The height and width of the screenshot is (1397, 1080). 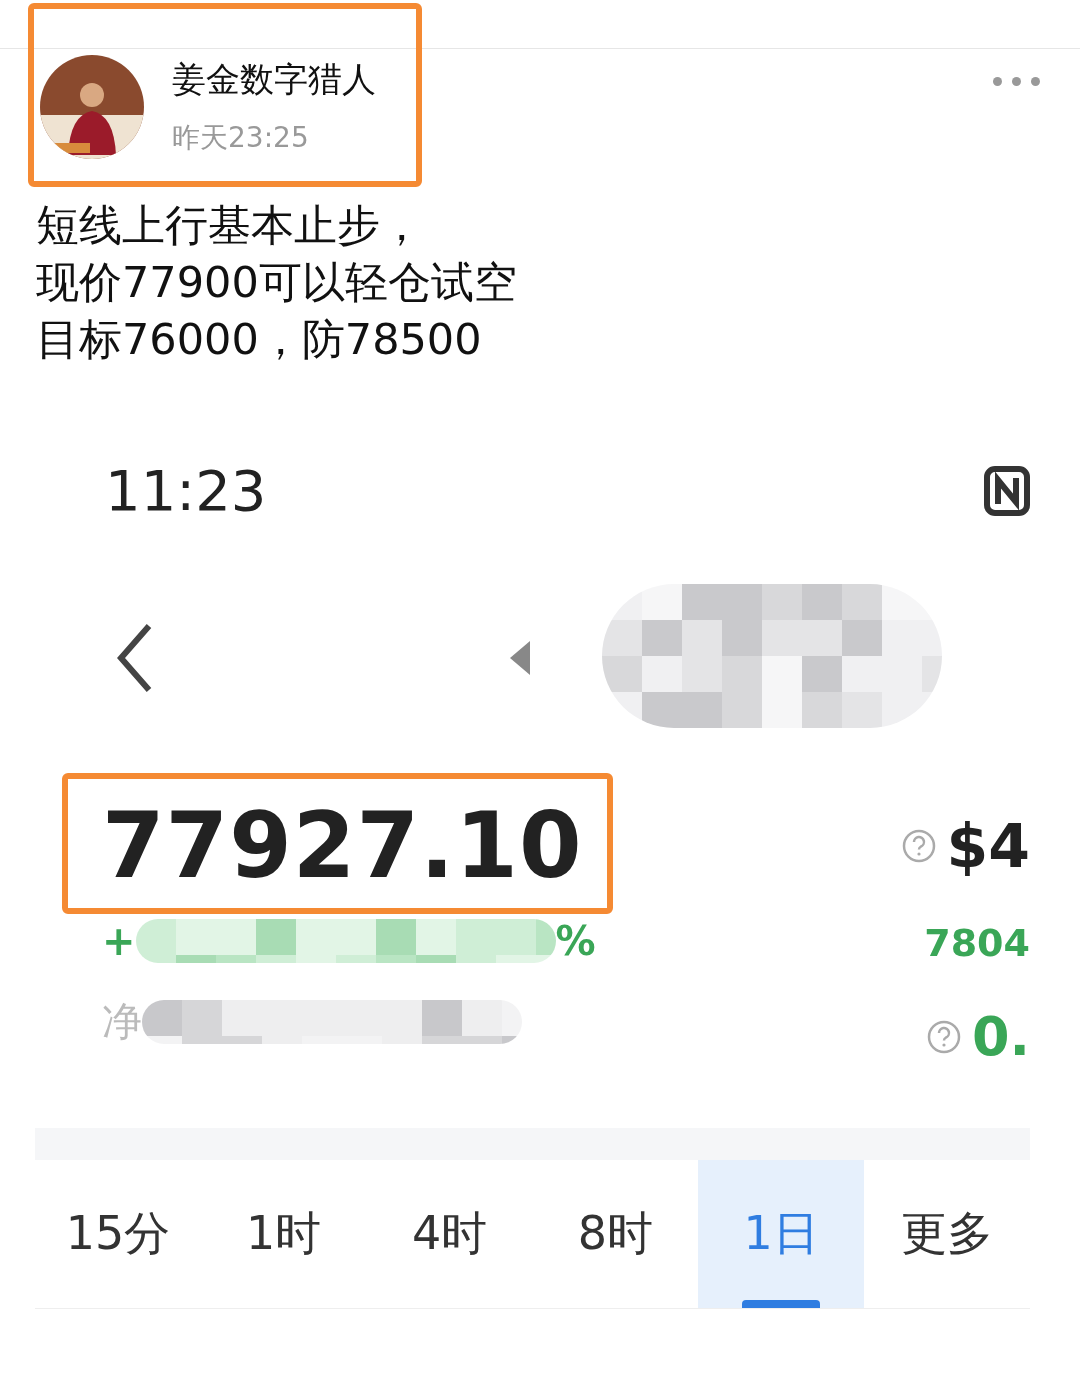 I want to click on stat-value: $4, so click(x=988, y=846).